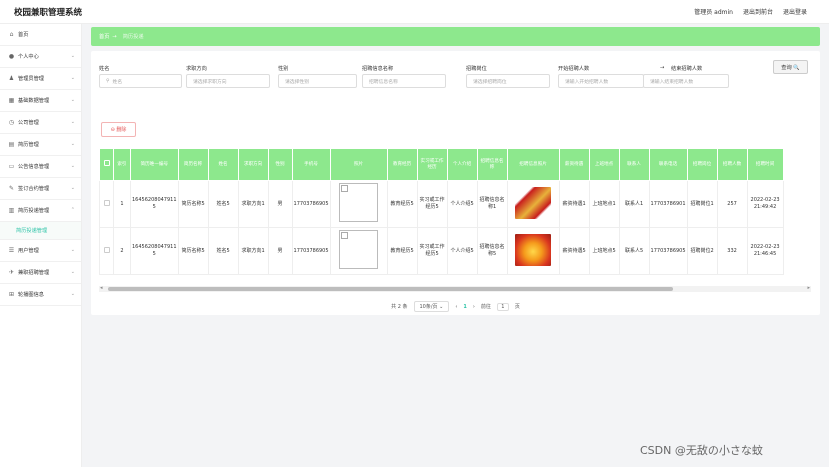 This screenshot has width=829, height=467. Describe the element at coordinates (462, 251) in the screenshot. I see `cell-intro: 个人介绍5` at that location.